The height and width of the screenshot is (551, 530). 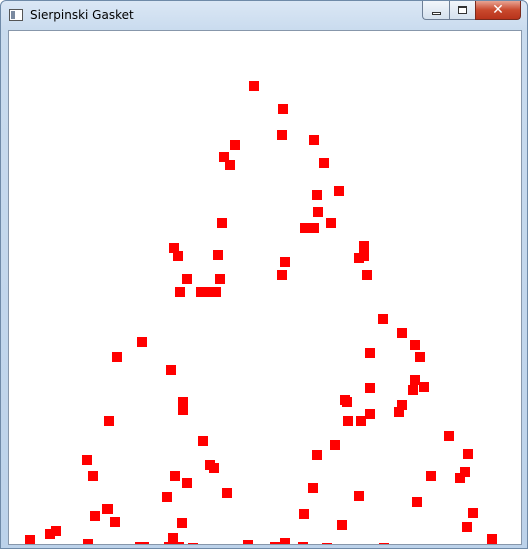 I want to click on close-button: ✕, so click(x=498, y=10).